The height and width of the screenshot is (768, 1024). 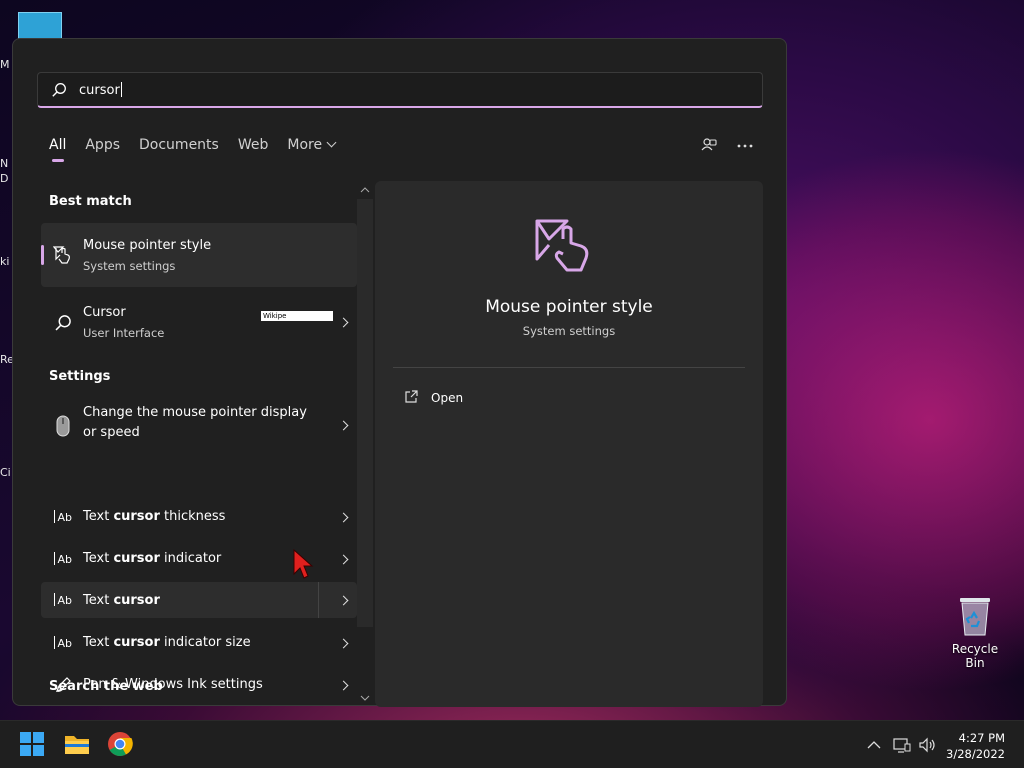 I want to click on chrome-icon, so click(x=120, y=744).